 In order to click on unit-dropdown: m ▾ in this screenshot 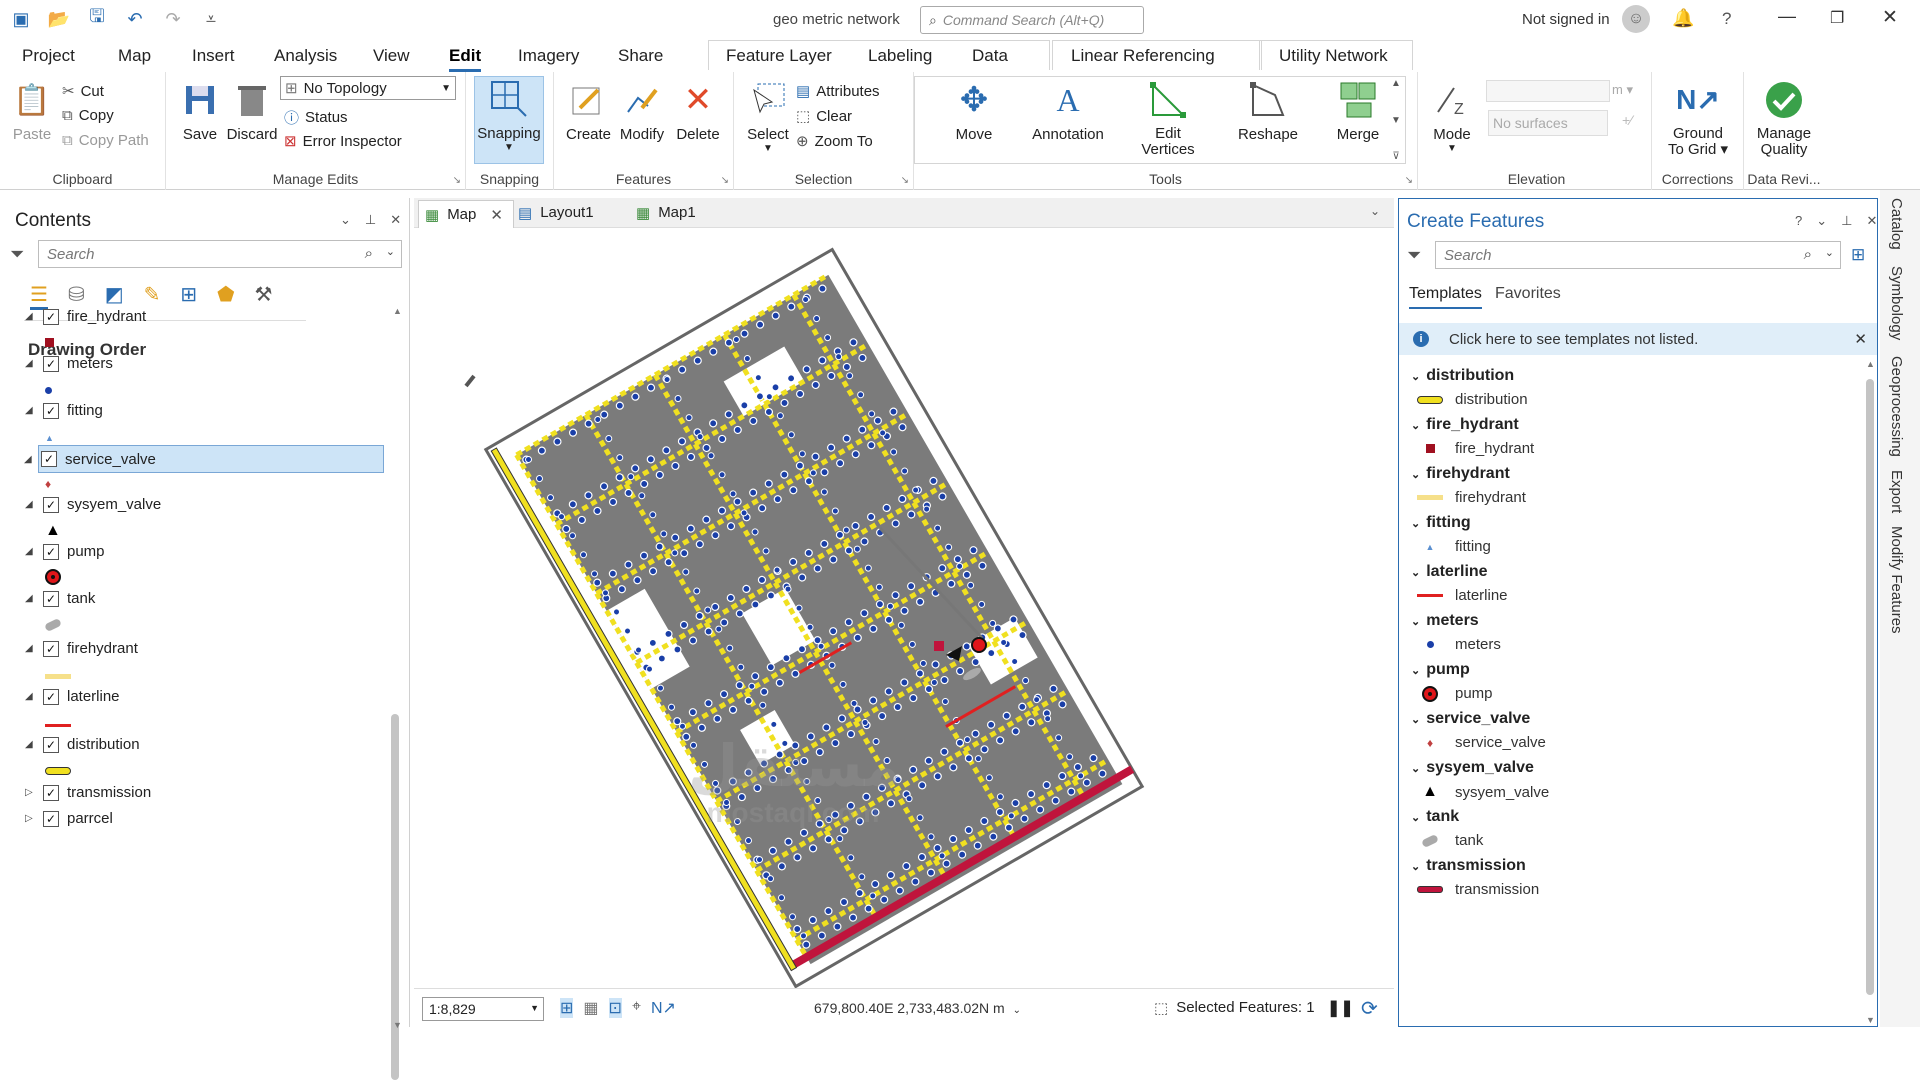, I will do `click(1622, 90)`.